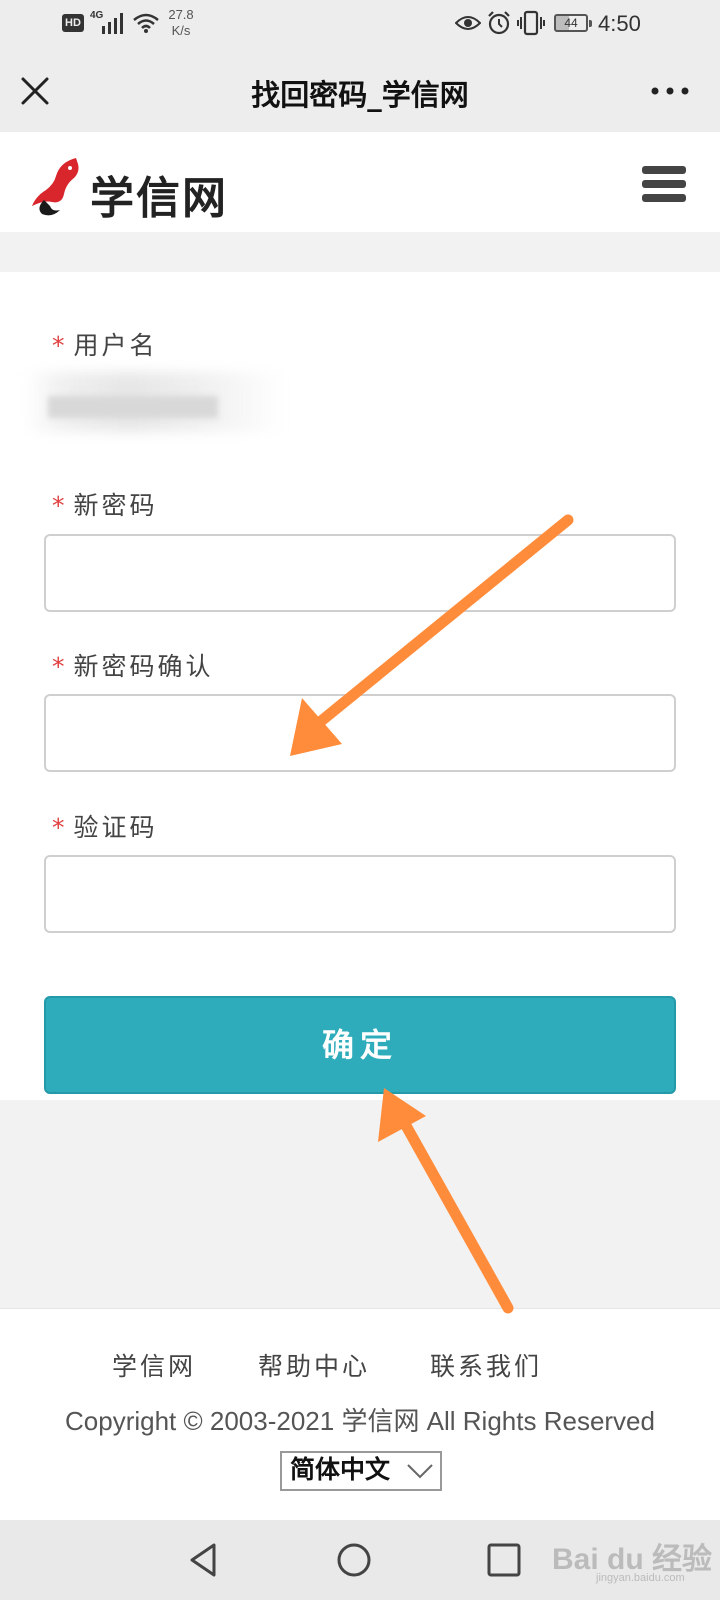 The width and height of the screenshot is (720, 1600). I want to click on confirm-password-label: * 新密码确认, so click(133, 665).